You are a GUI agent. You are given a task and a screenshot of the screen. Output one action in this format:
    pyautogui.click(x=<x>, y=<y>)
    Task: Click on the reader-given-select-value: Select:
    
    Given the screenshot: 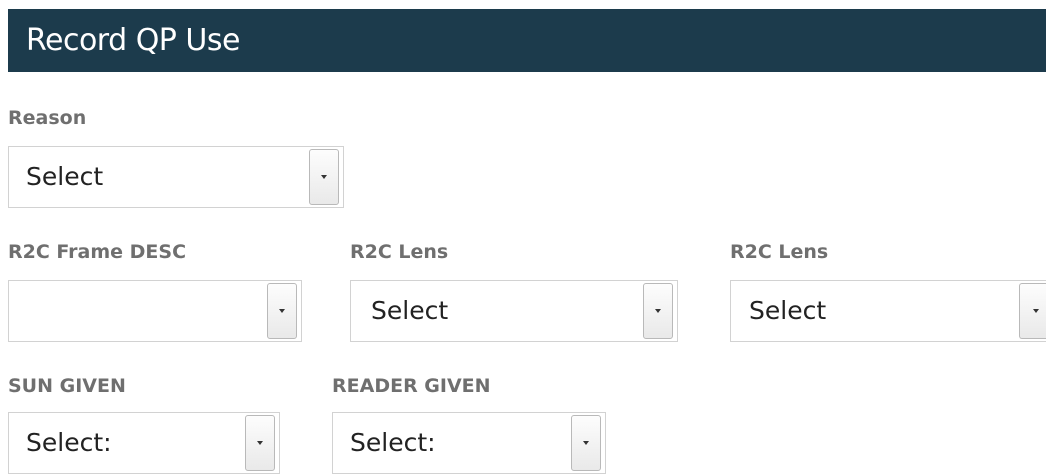 What is the action you would take?
    pyautogui.click(x=393, y=442)
    